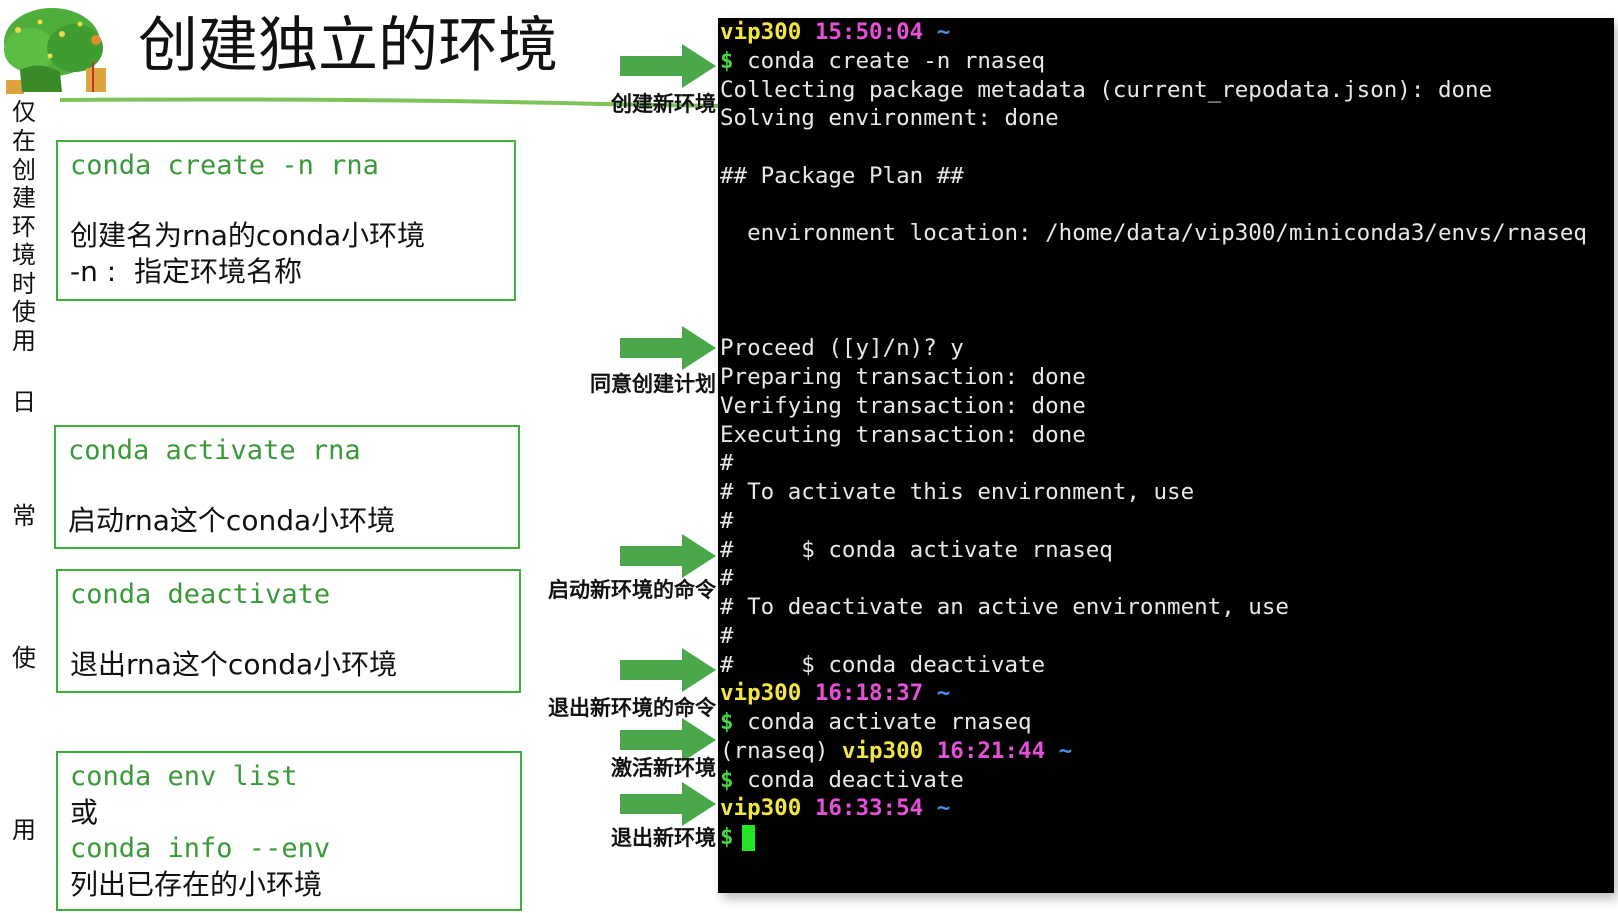 The image size is (1618, 913). Describe the element at coordinates (663, 104) in the screenshot. I see `arrow-label-create: 创建新环境` at that location.